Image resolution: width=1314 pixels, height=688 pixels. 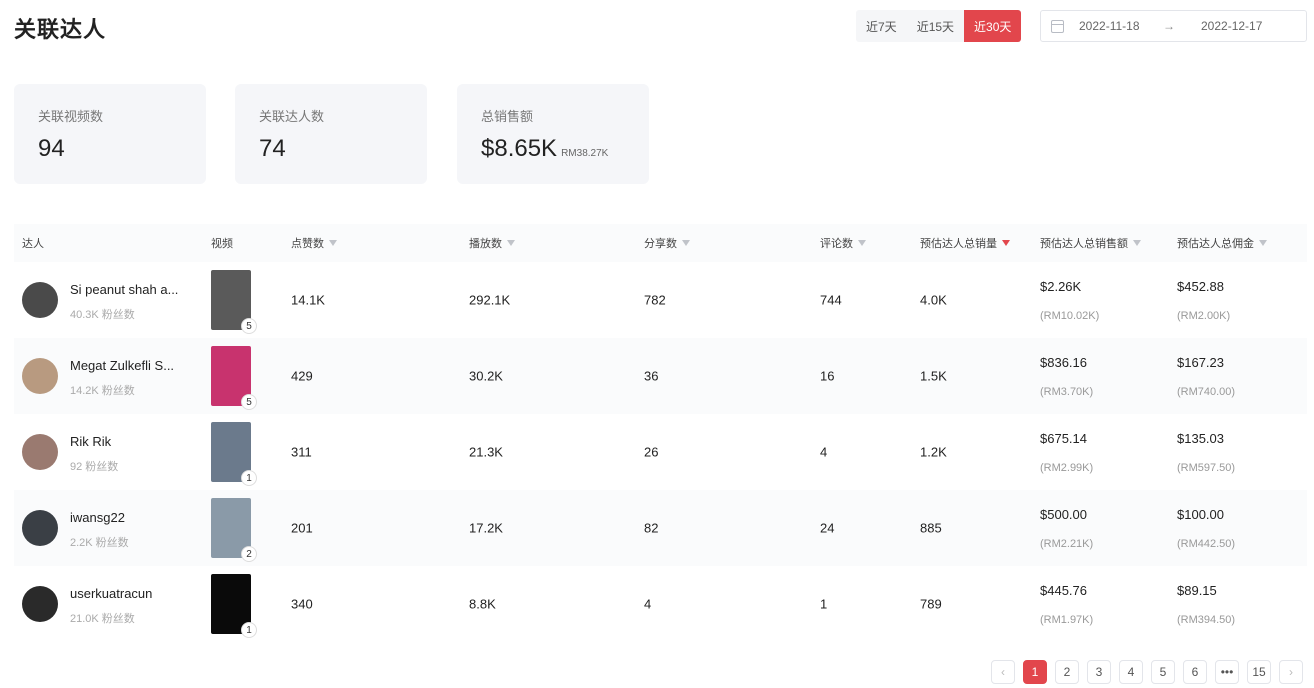 I want to click on page-15-button: 15, so click(x=1259, y=672).